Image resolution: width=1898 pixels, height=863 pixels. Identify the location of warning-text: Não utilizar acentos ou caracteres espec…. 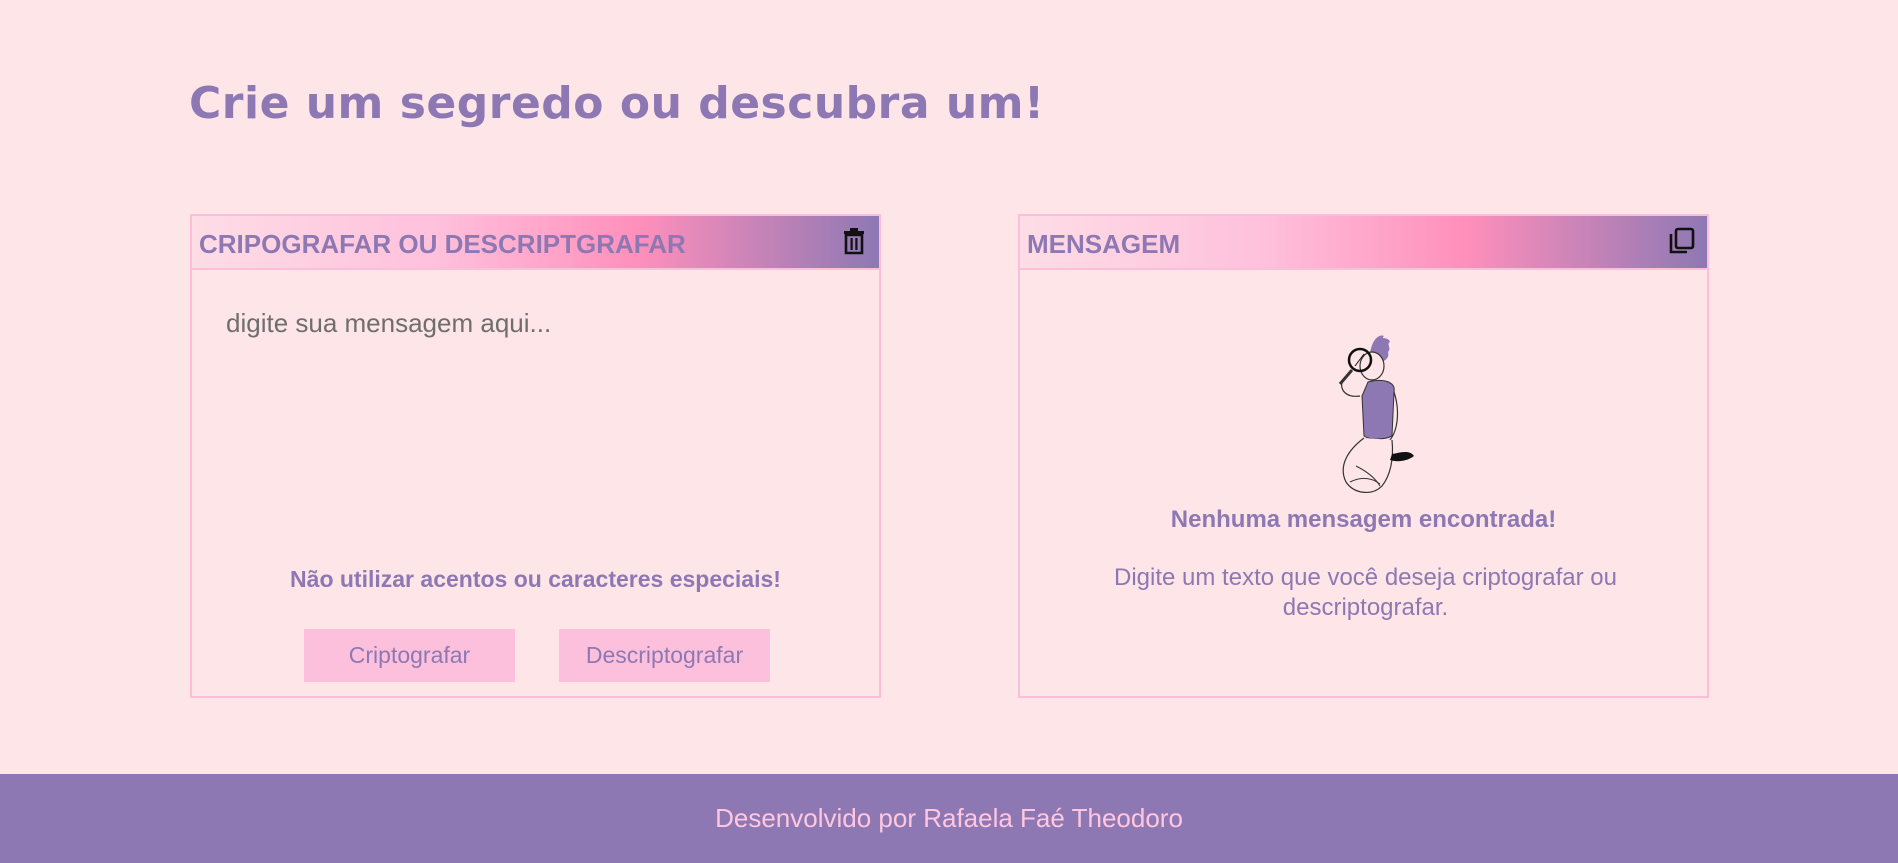
(535, 579).